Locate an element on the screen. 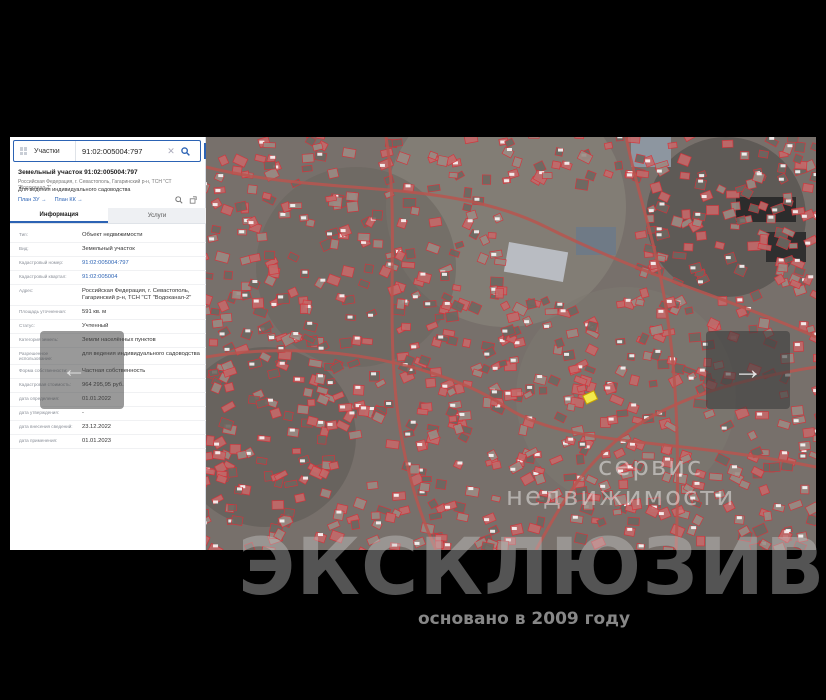  property-row: дата утверждения: - is located at coordinates (108, 414).